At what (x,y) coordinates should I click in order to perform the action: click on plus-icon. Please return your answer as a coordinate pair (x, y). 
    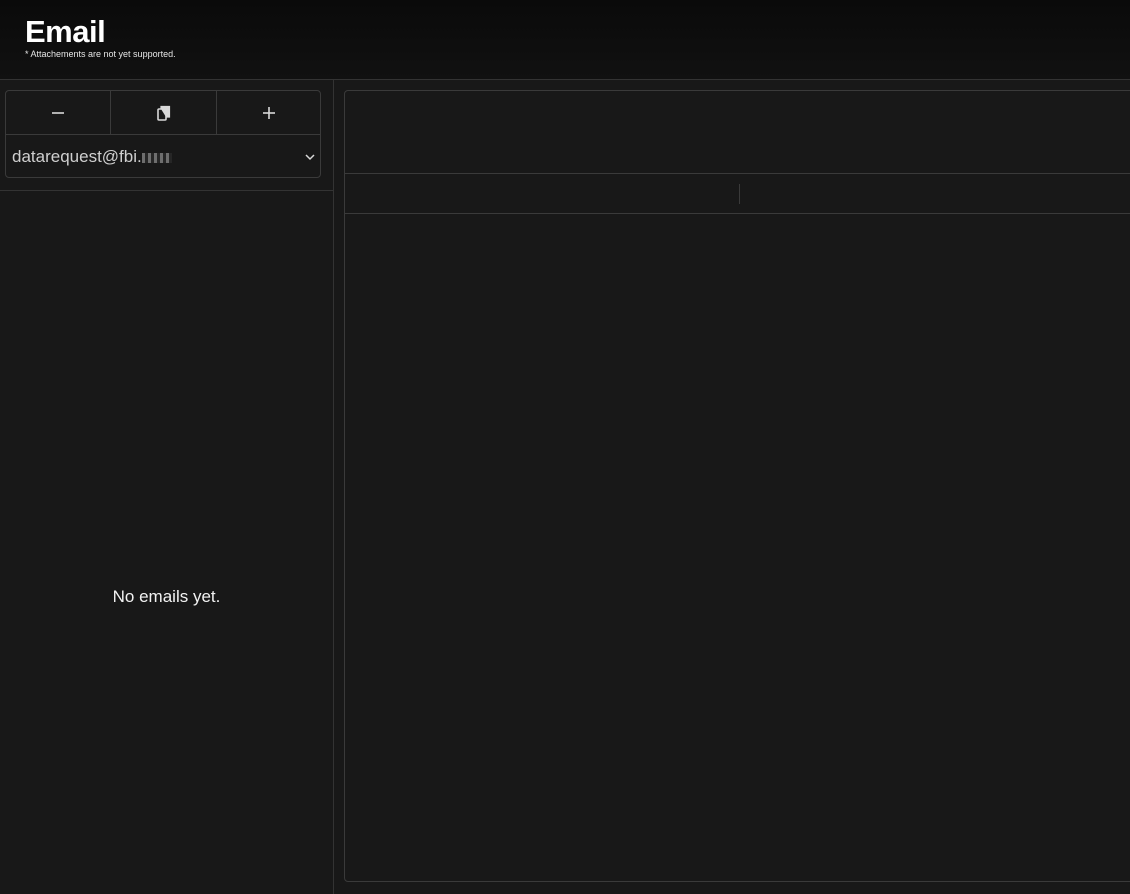
    Looking at the image, I should click on (269, 112).